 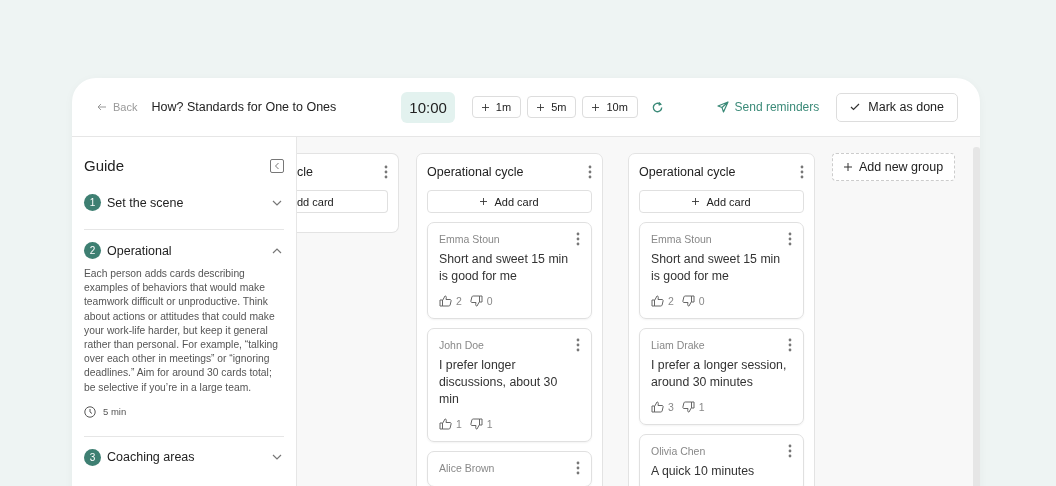 I want to click on step-description: Each person adds cards describing examples of behaviors that would make teamwork difficult or unproductive. Think about actions or attitudes that could make your work-life harder, but keep it general rather than personal. For example, “talking over each other in meetings” or “ignoring deadlines.” Aim for around 30 cards total; be selective if you’re in a large team., so click(x=182, y=331).